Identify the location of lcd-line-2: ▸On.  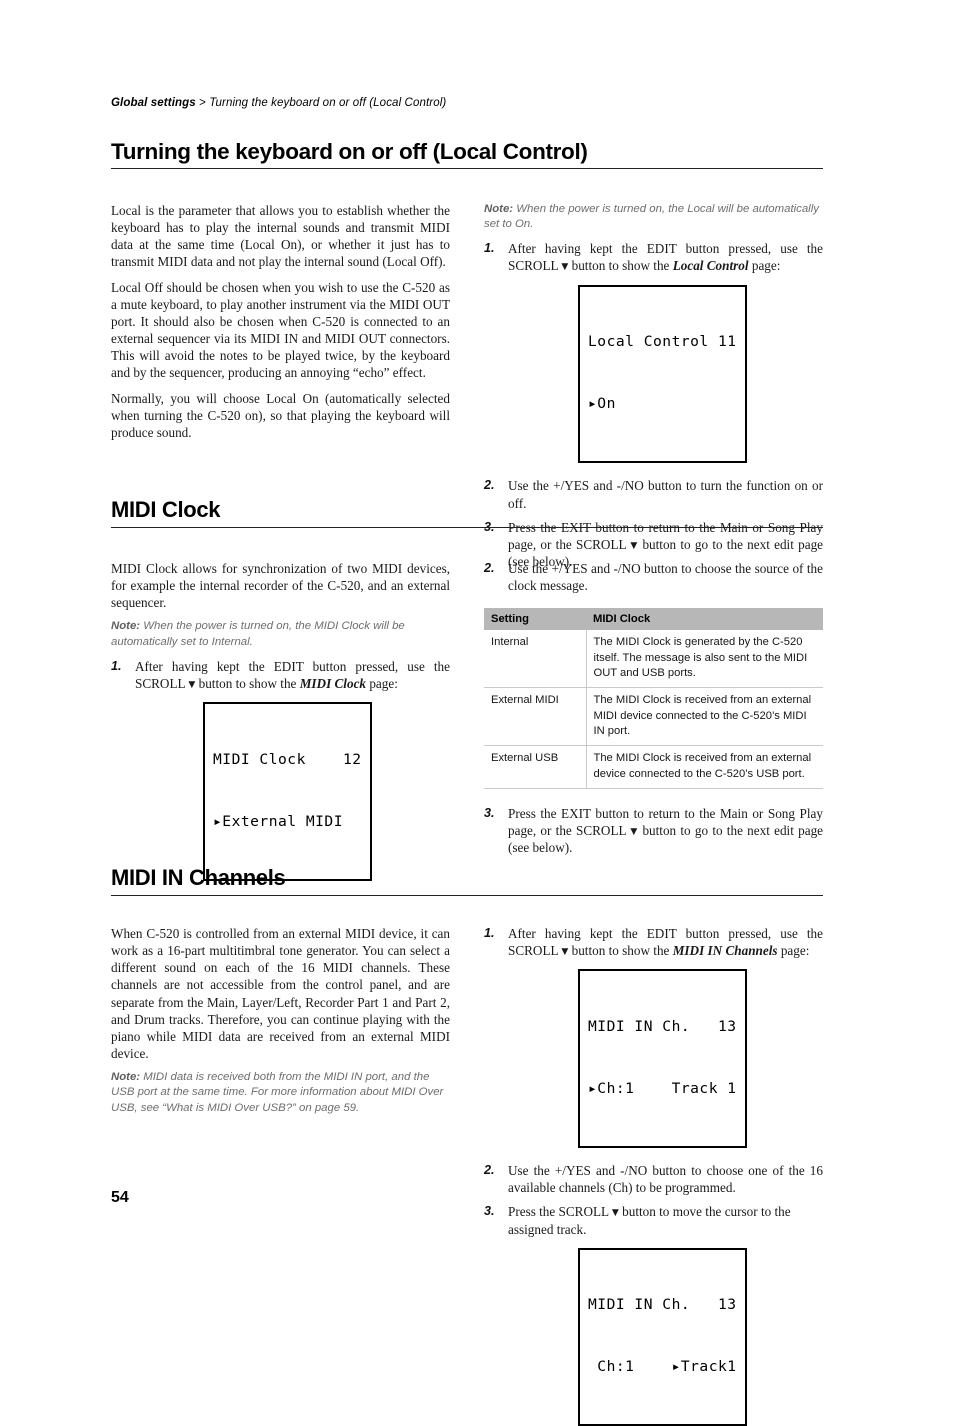
(602, 404).